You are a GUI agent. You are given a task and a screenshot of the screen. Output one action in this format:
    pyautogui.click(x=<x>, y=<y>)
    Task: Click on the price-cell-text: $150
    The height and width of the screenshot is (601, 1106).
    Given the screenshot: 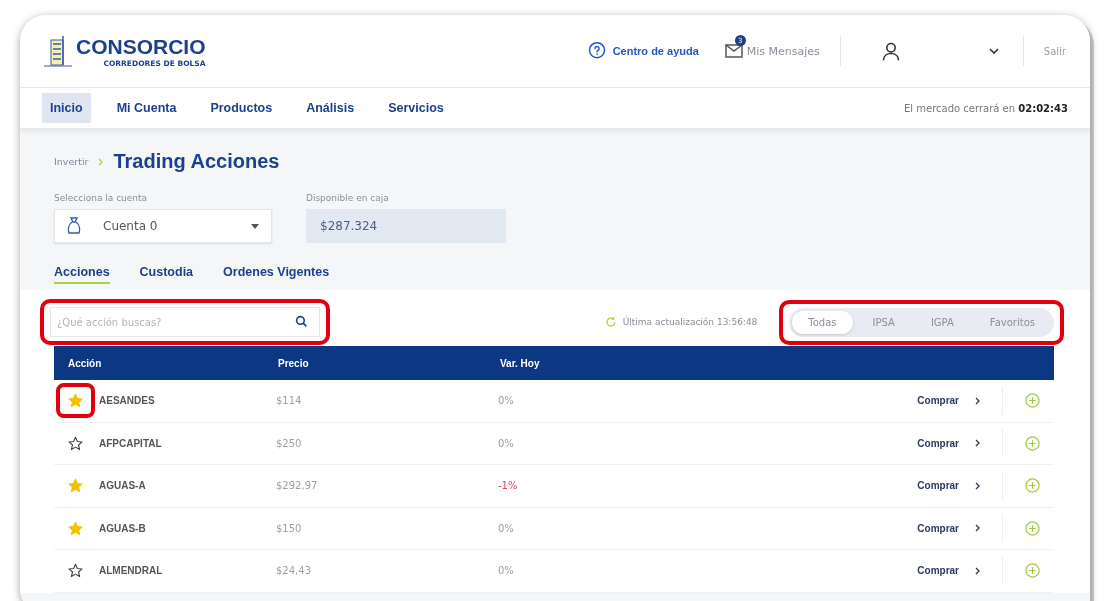 What is the action you would take?
    pyautogui.click(x=289, y=528)
    